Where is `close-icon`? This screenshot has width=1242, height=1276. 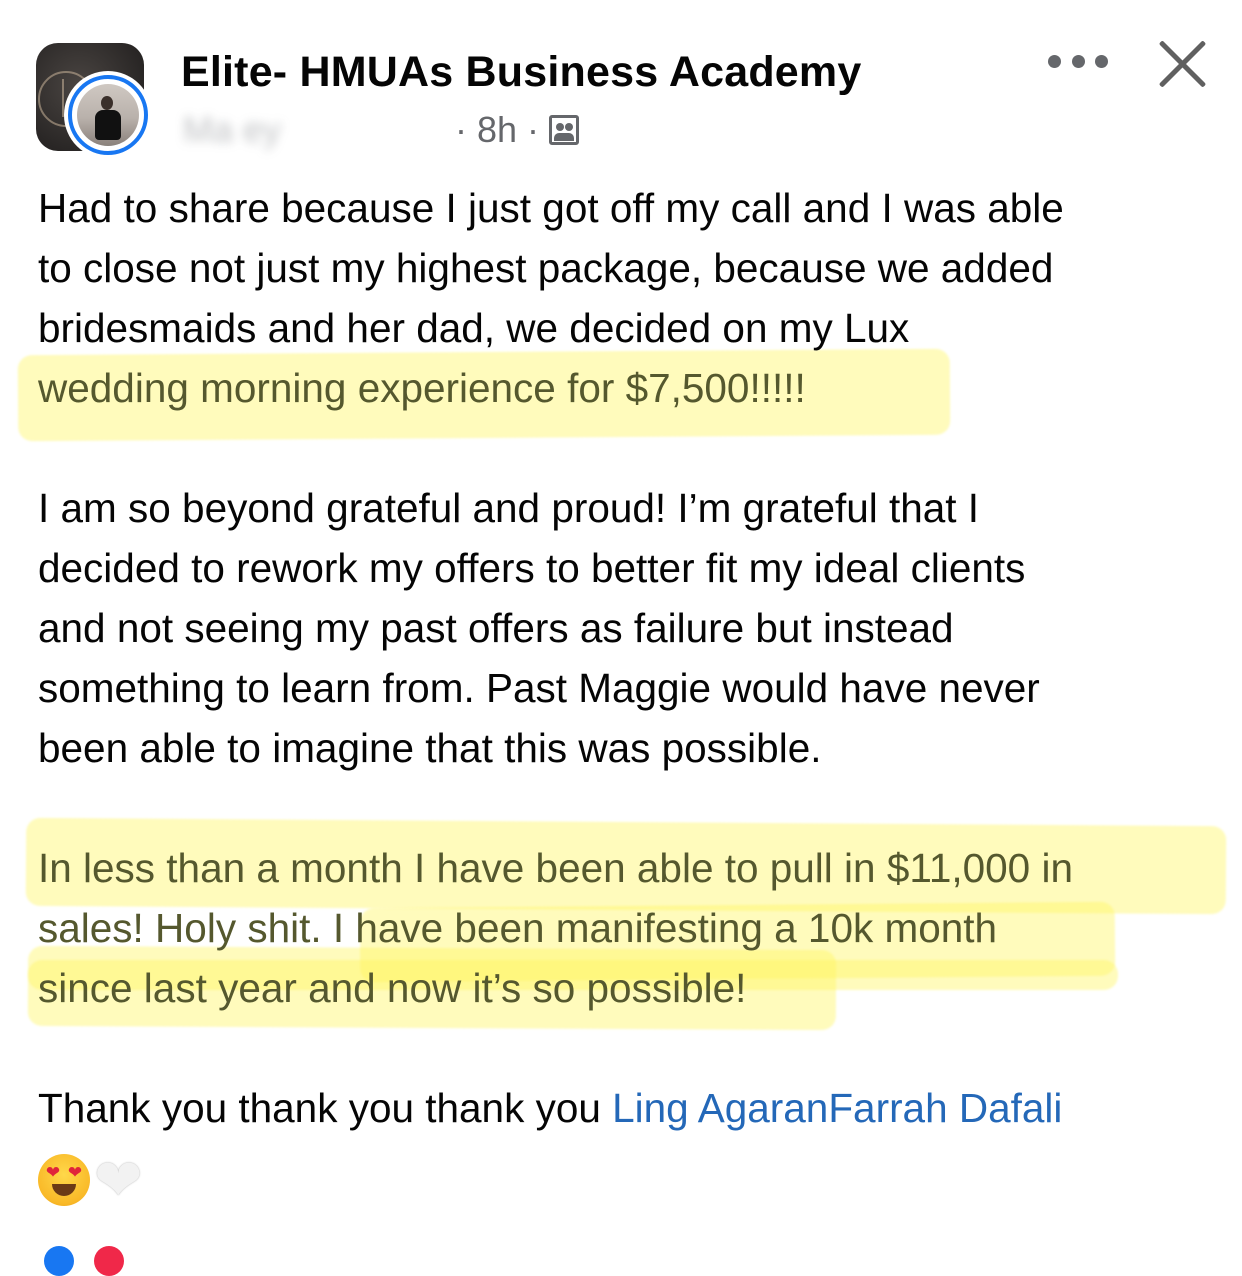 close-icon is located at coordinates (1182, 64).